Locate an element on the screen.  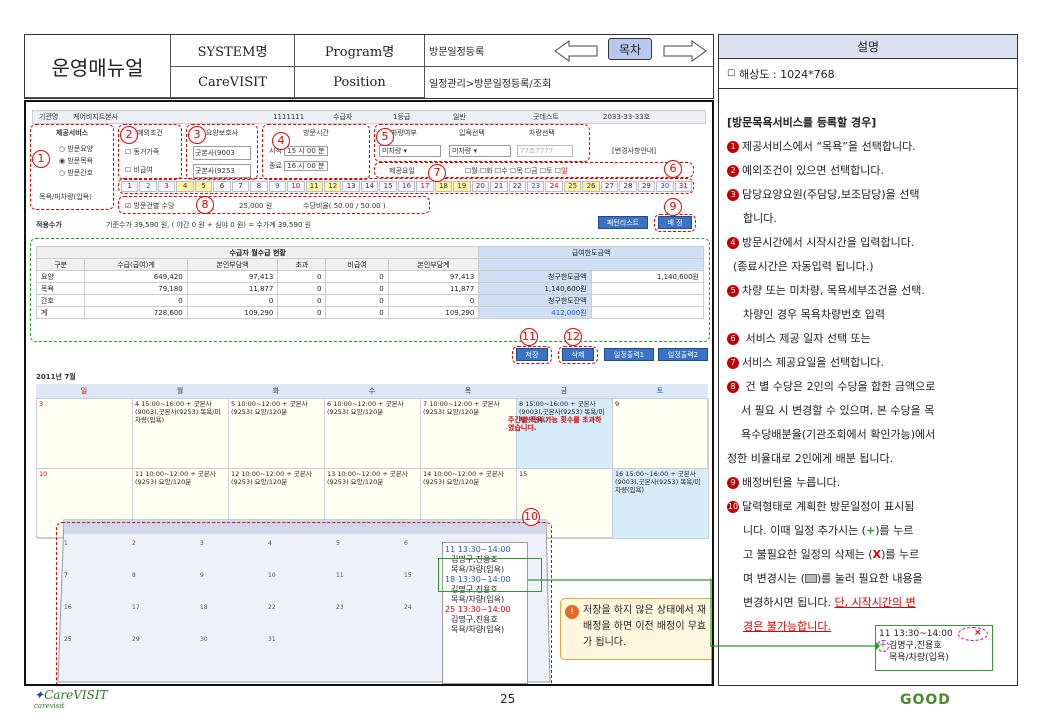
date-cell-25: 25 is located at coordinates (572, 186).